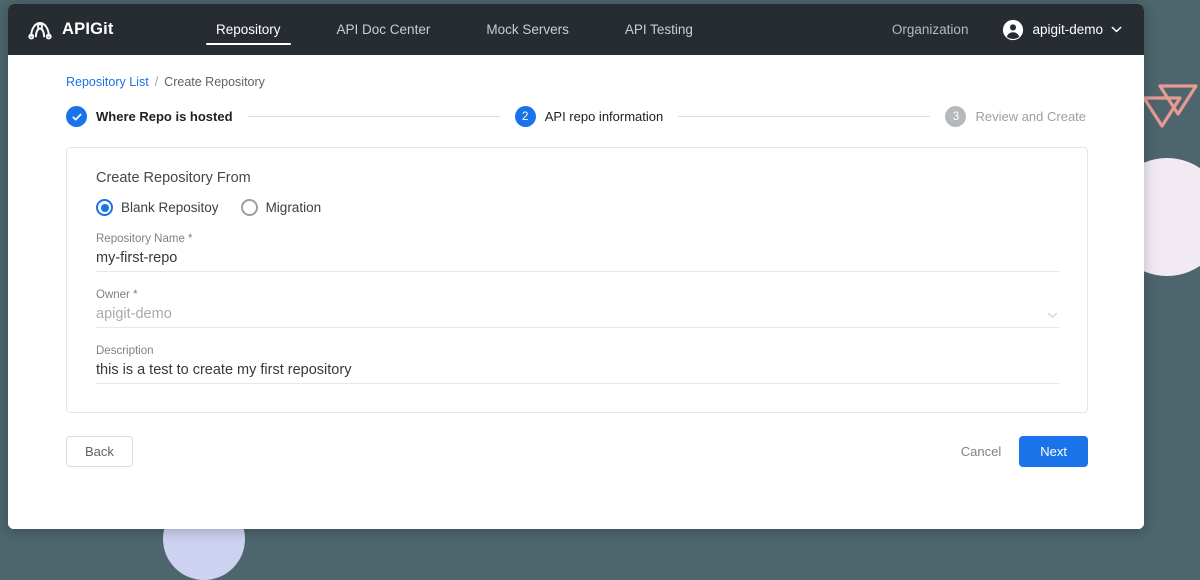 The height and width of the screenshot is (580, 1200). Describe the element at coordinates (104, 207) in the screenshot. I see `radio-blank-repository-icon` at that location.